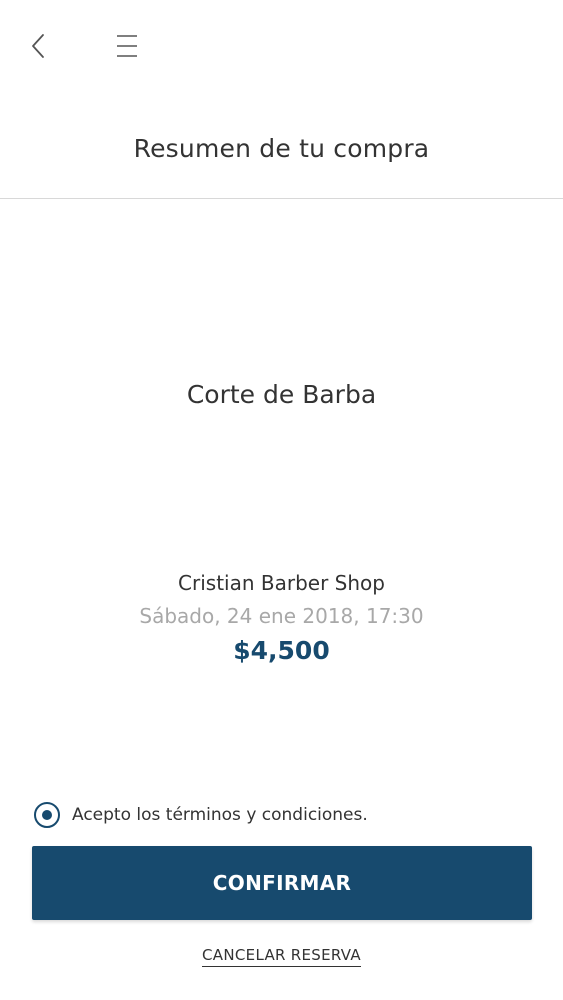 This screenshot has height=1000, width=563. I want to click on cancel-reservation-container: CANCELAR RESERVA, so click(281, 956).